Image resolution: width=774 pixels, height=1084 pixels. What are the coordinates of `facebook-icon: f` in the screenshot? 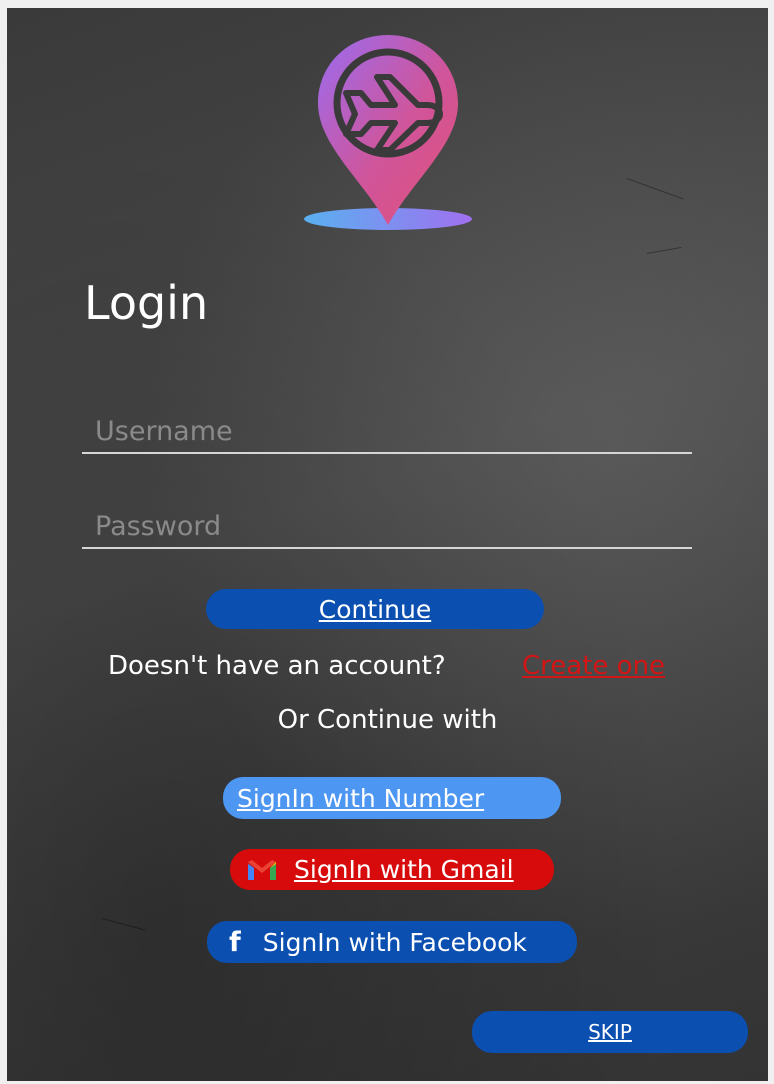 It's located at (235, 942).